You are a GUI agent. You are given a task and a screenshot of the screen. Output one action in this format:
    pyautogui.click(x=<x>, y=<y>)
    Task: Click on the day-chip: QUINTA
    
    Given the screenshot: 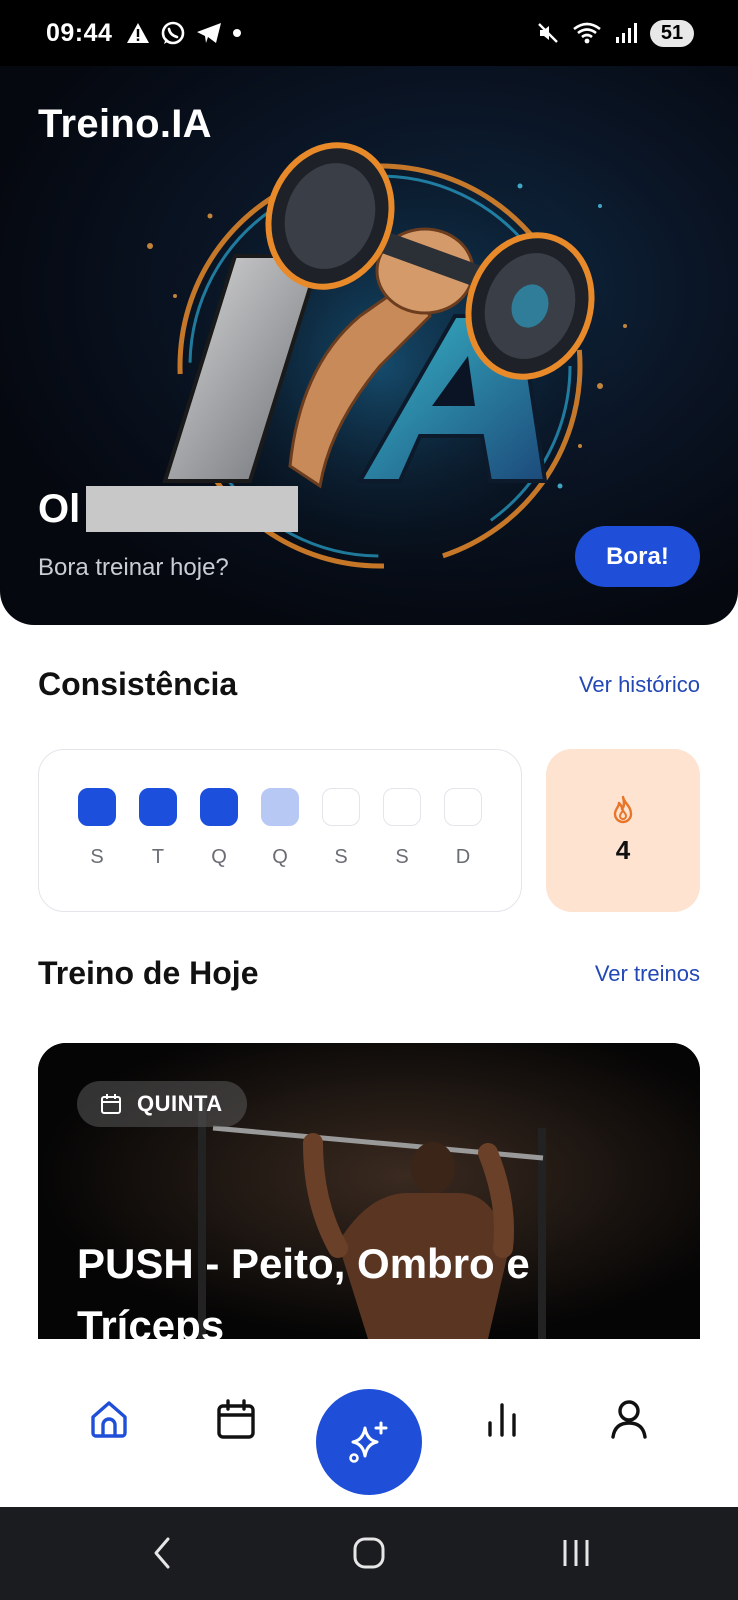 What is the action you would take?
    pyautogui.click(x=162, y=1104)
    